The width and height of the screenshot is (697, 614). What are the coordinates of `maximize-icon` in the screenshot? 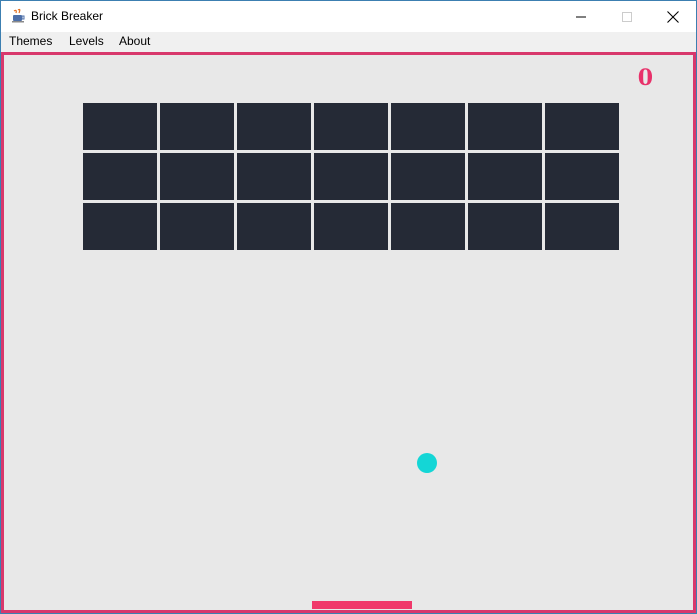 It's located at (627, 16).